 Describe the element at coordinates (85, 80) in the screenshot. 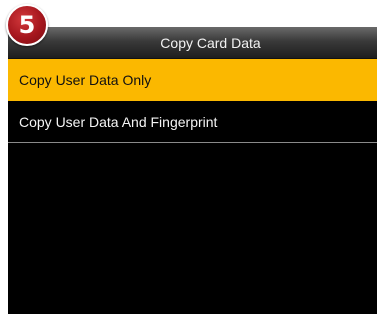

I see `menu-item-label: Copy User Data Only` at that location.